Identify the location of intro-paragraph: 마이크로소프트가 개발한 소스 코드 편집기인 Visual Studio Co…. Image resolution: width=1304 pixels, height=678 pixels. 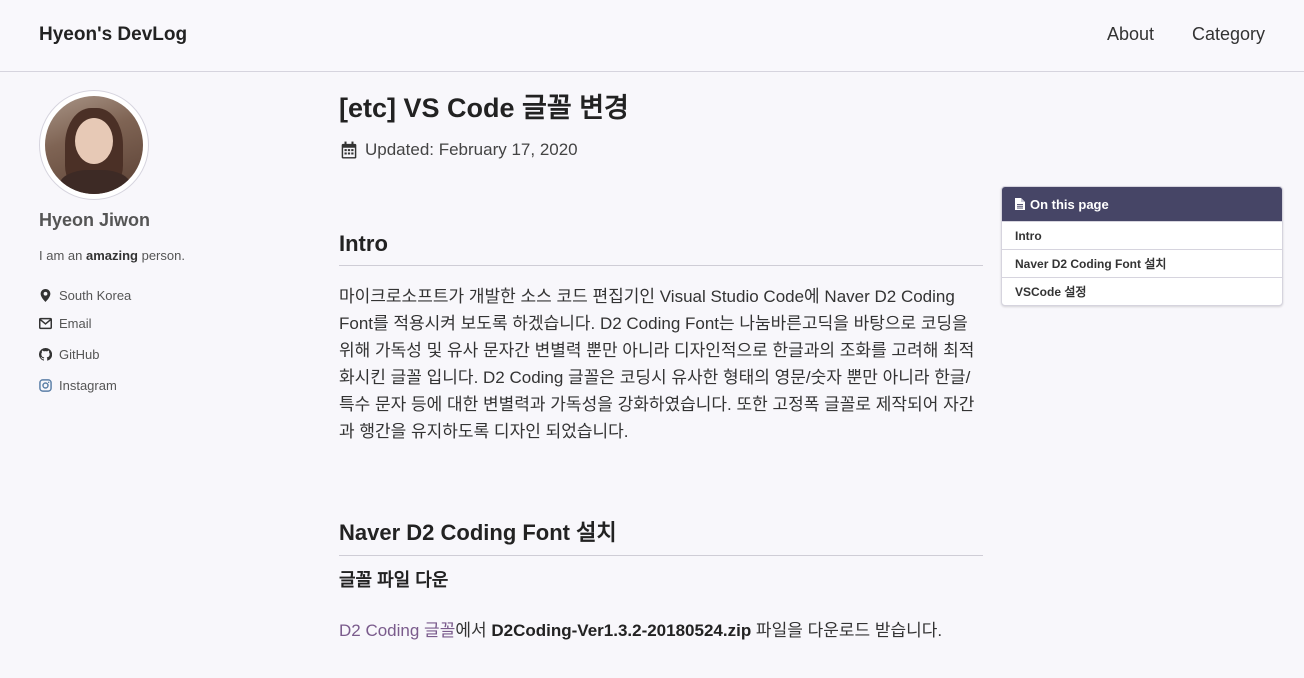
(657, 364).